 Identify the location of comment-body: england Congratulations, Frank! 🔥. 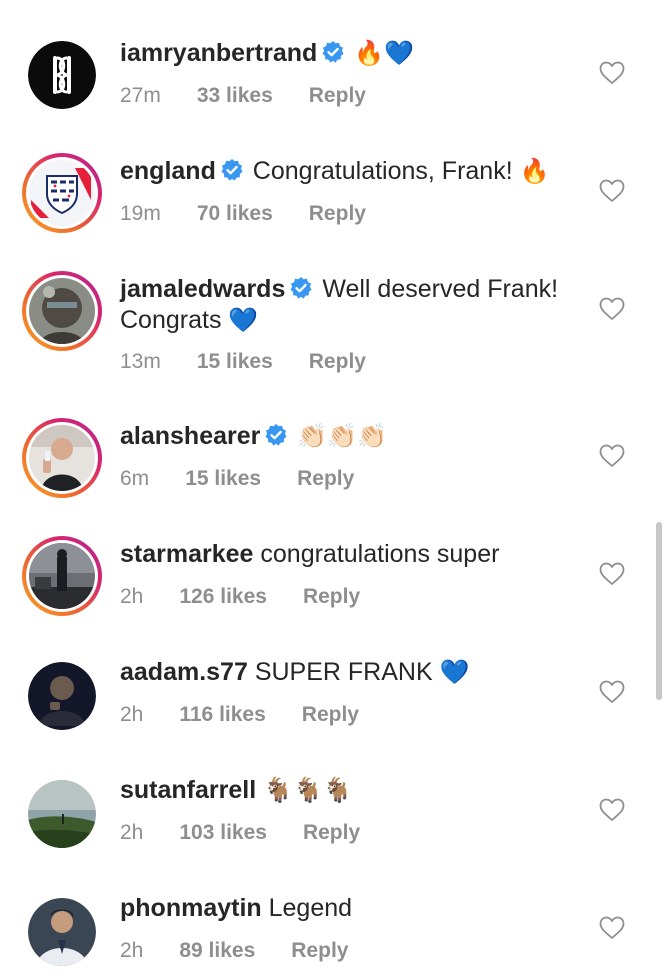
(350, 171).